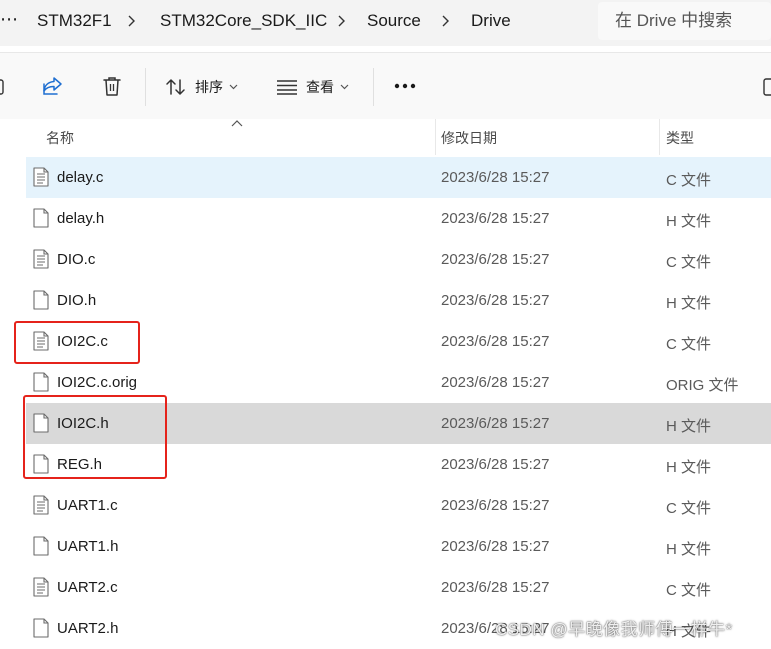 This screenshot has width=771, height=649. I want to click on sort-ascending-icon, so click(237, 123).